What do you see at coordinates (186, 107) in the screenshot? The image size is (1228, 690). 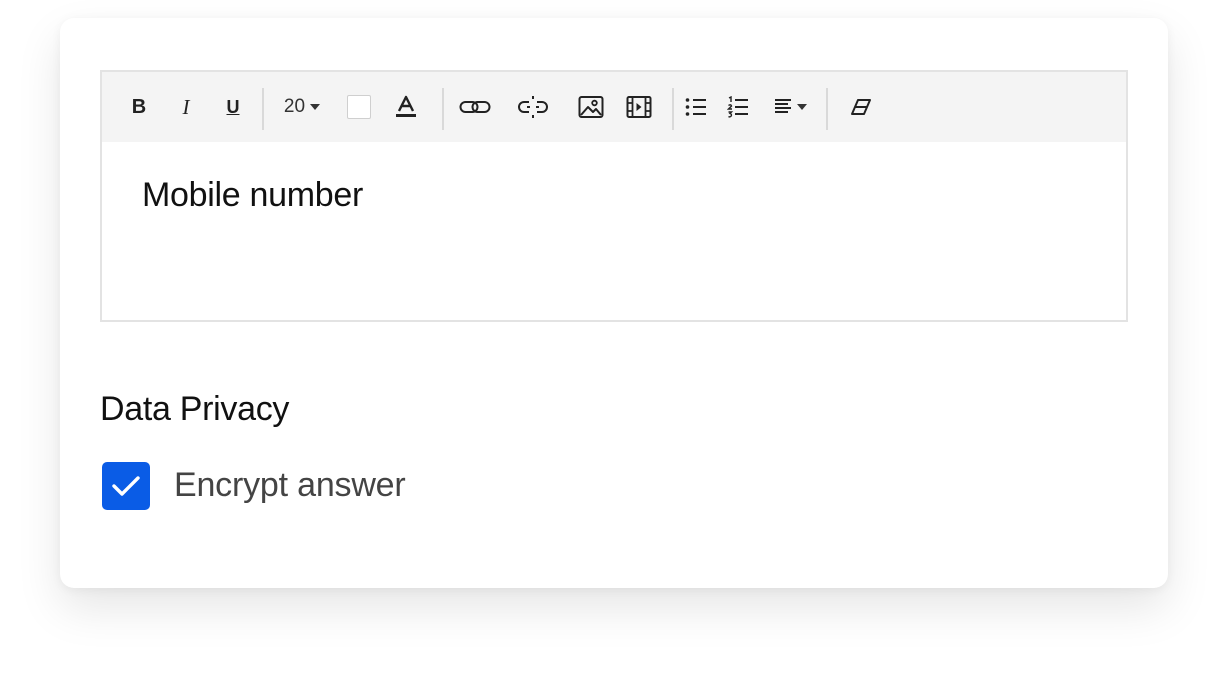 I see `italic-button: I` at bounding box center [186, 107].